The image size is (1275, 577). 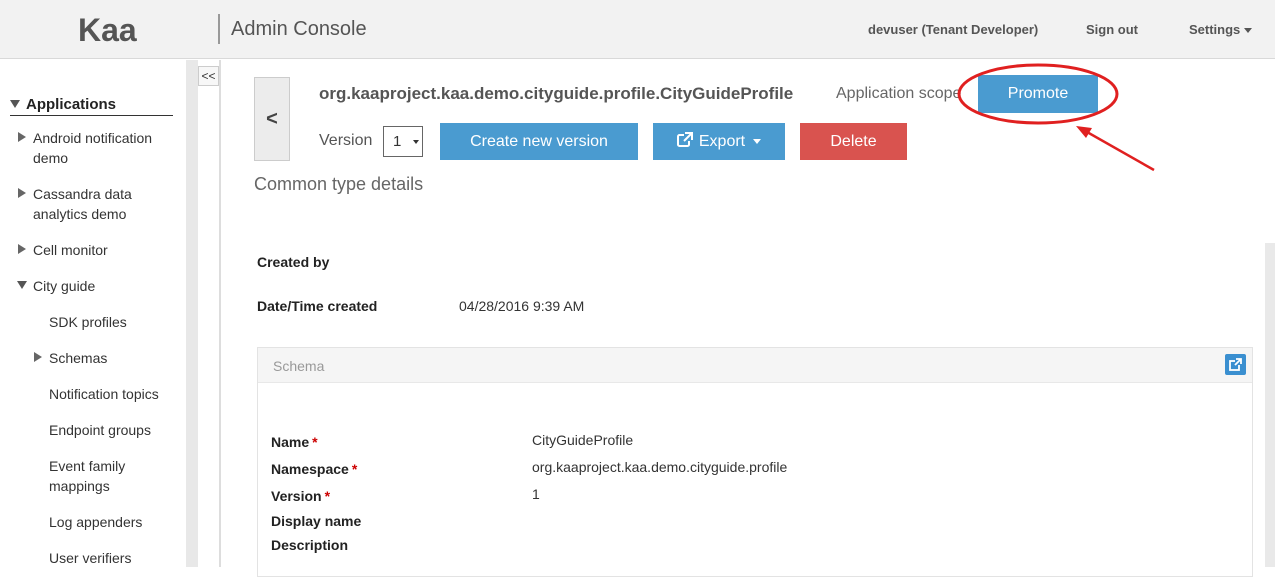 What do you see at coordinates (293, 262) in the screenshot?
I see `created-by-label: Created by` at bounding box center [293, 262].